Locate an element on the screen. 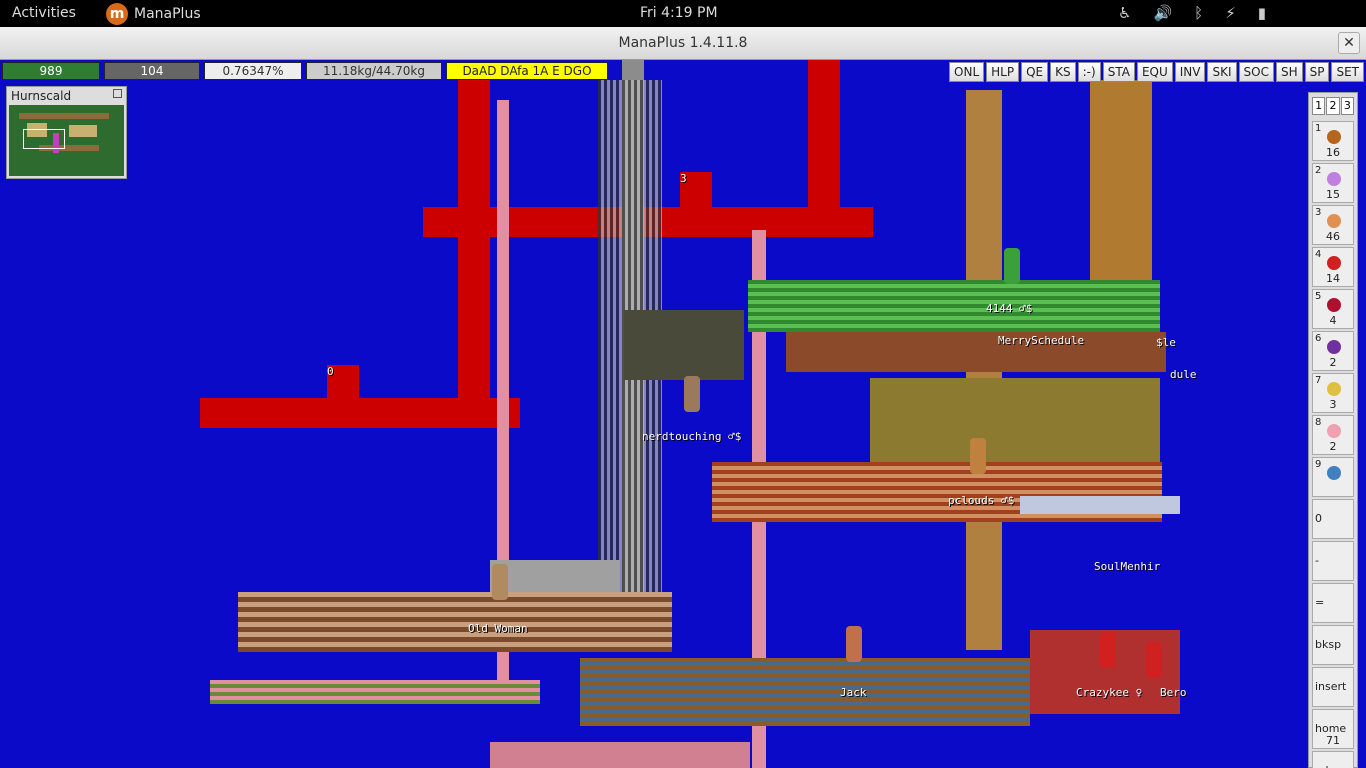  window-menu: ONL HLP QE KS:-) STA EQU INV SKI SOC SH SP SET is located at coordinates (1156, 72).